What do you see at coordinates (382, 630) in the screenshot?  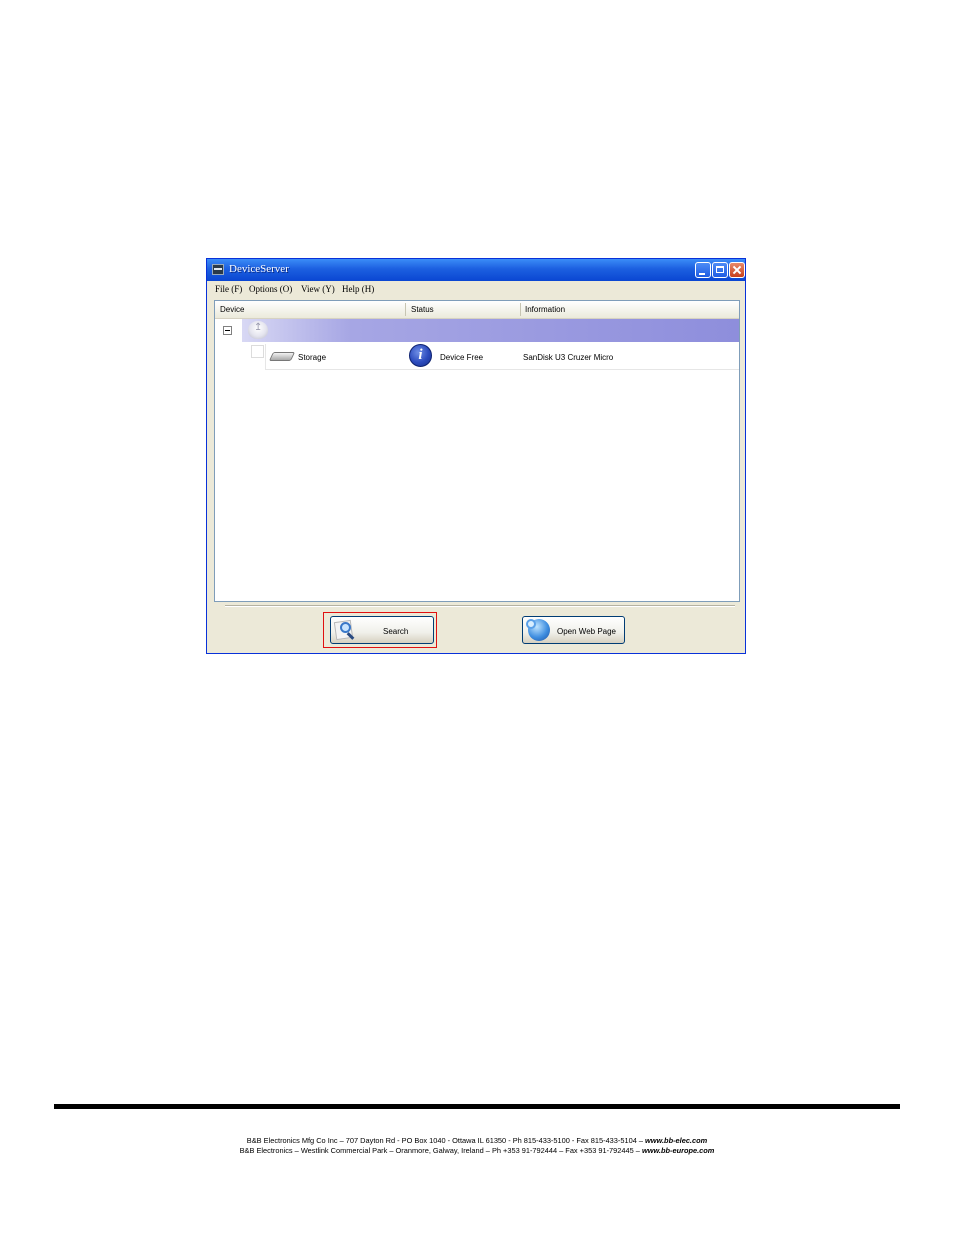 I see `search-button: Search` at bounding box center [382, 630].